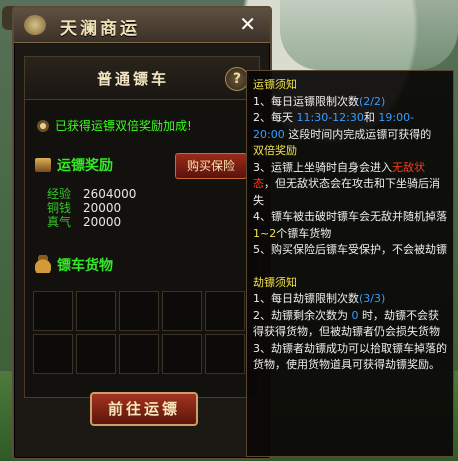 The image size is (458, 461). What do you see at coordinates (100, 29) in the screenshot?
I see `window-title: 天澜商运` at bounding box center [100, 29].